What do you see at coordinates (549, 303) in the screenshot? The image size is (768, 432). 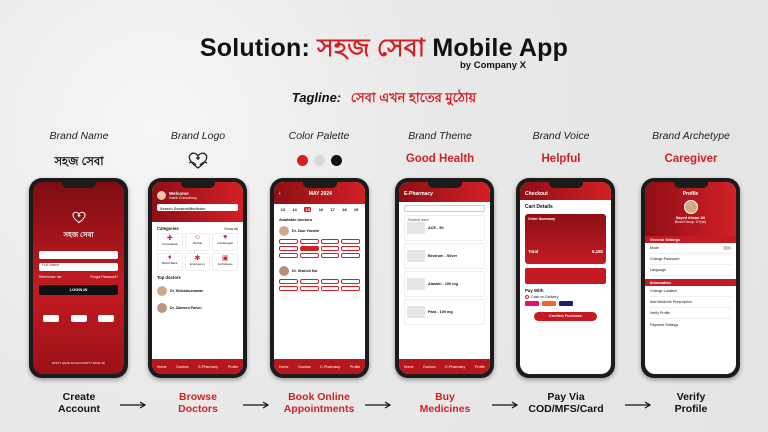 I see `nagad-option` at bounding box center [549, 303].